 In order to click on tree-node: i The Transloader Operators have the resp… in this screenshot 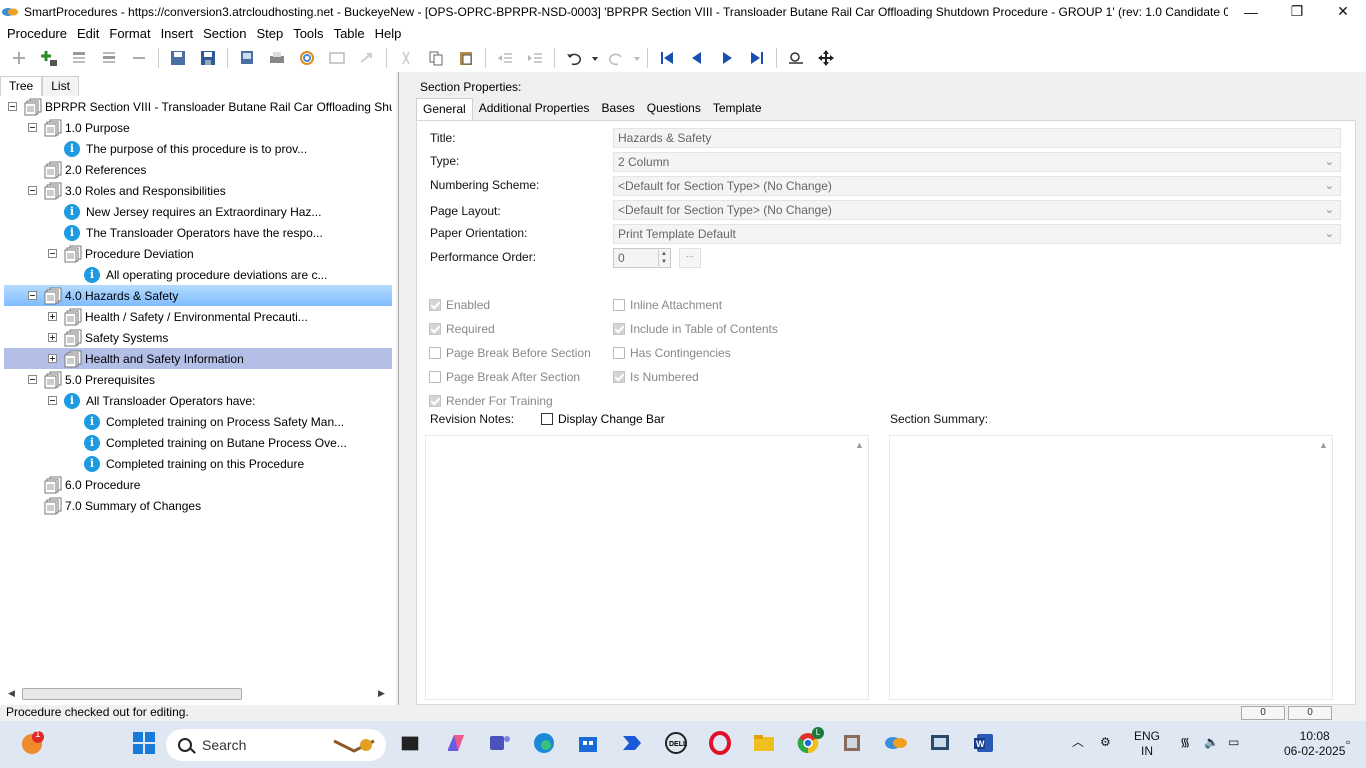, I will do `click(198, 232)`.